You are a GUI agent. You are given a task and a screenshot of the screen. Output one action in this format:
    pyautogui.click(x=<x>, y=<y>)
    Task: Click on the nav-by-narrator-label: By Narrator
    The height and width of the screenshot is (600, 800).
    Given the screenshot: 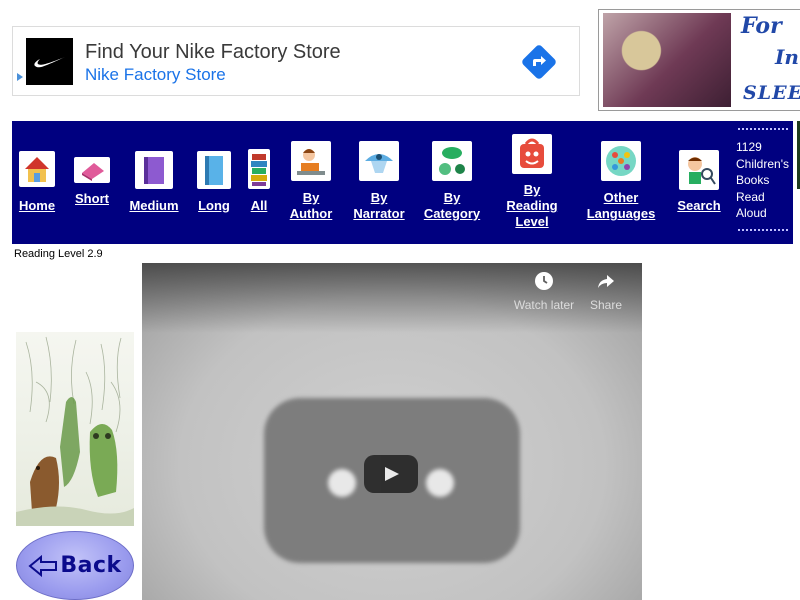 What is the action you would take?
    pyautogui.click(x=379, y=205)
    